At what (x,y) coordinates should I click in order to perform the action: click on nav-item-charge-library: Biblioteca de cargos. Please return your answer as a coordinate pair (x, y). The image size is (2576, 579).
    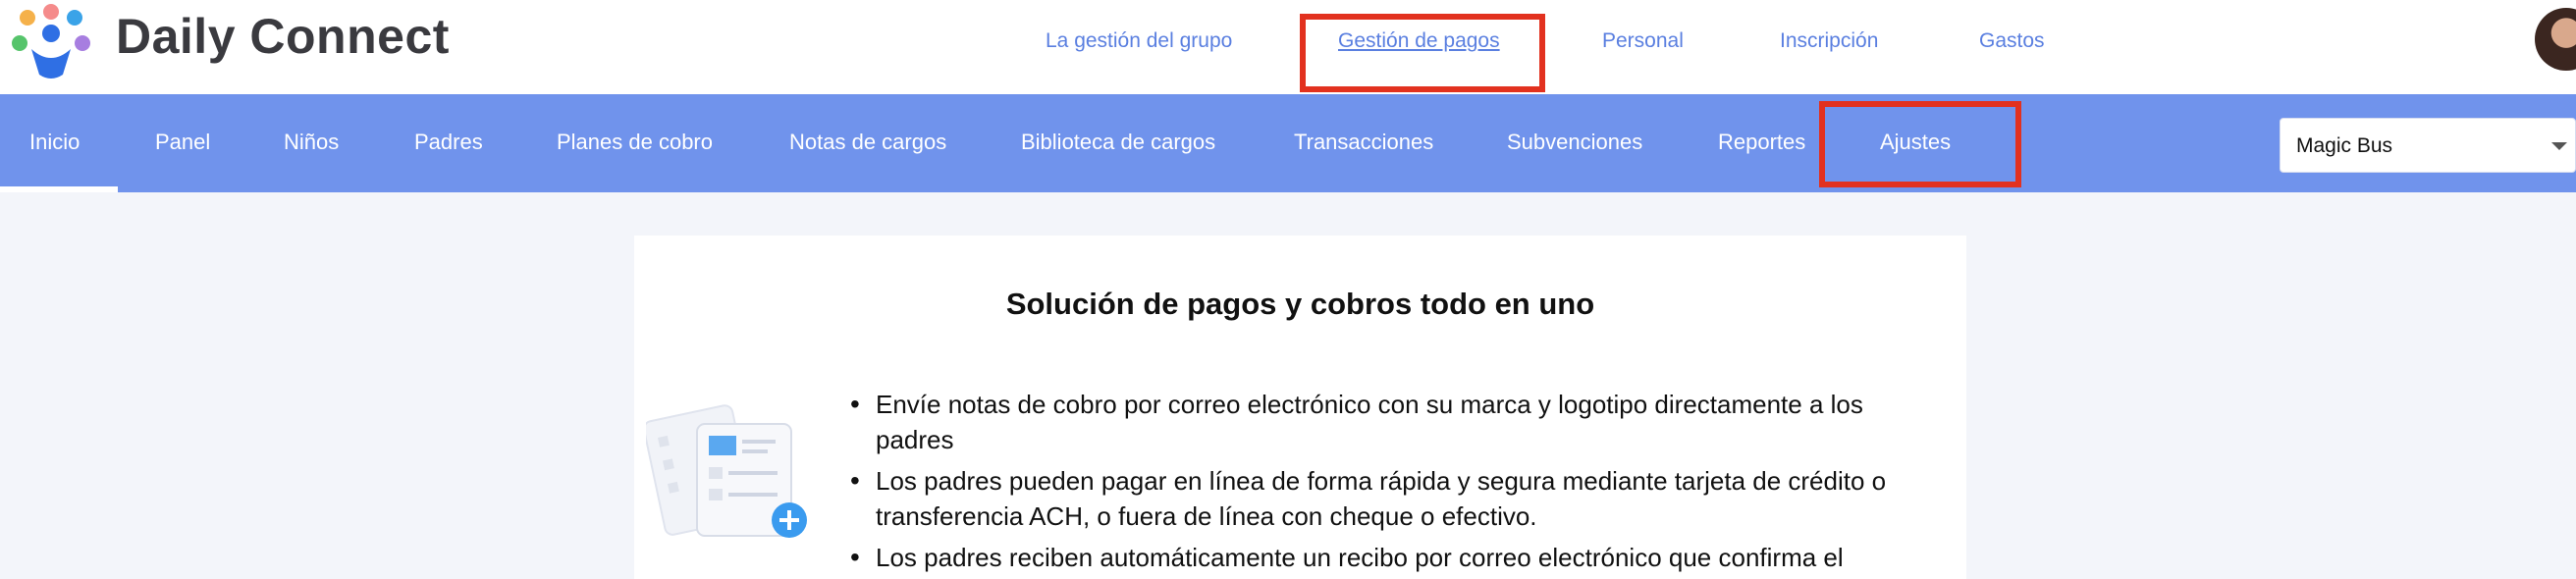
    Looking at the image, I should click on (1118, 142).